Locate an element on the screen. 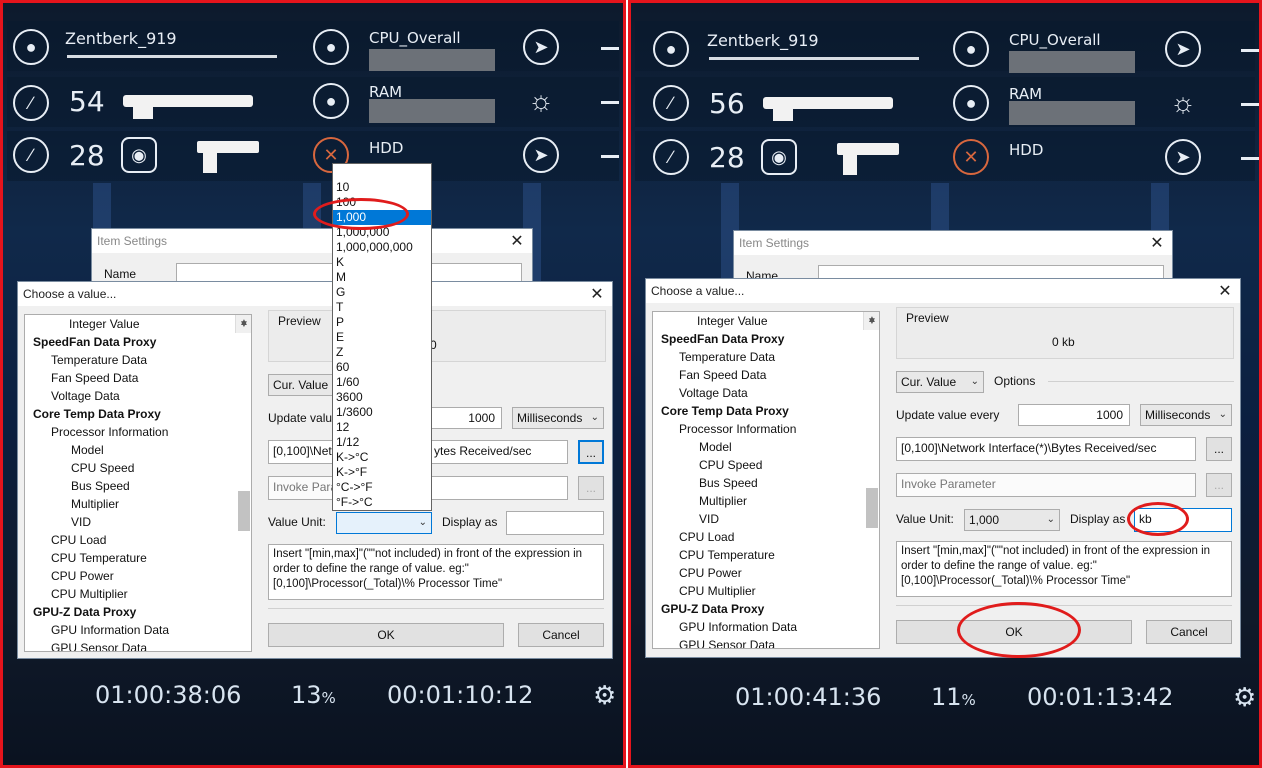  unit-option: K is located at coordinates (382, 262).